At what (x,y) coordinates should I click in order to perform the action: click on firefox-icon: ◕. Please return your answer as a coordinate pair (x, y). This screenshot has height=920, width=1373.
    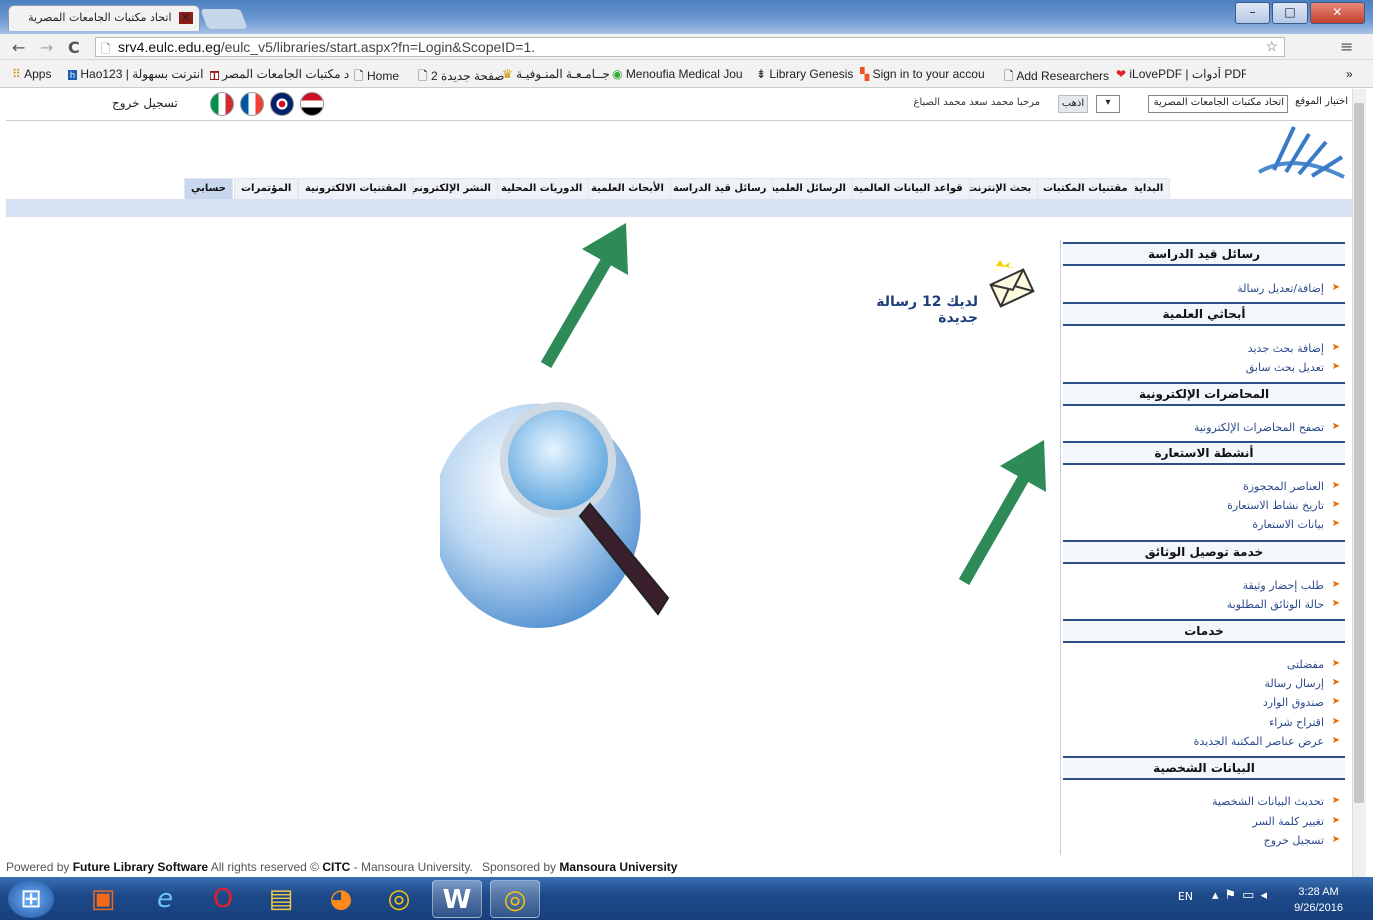
    Looking at the image, I should click on (341, 899).